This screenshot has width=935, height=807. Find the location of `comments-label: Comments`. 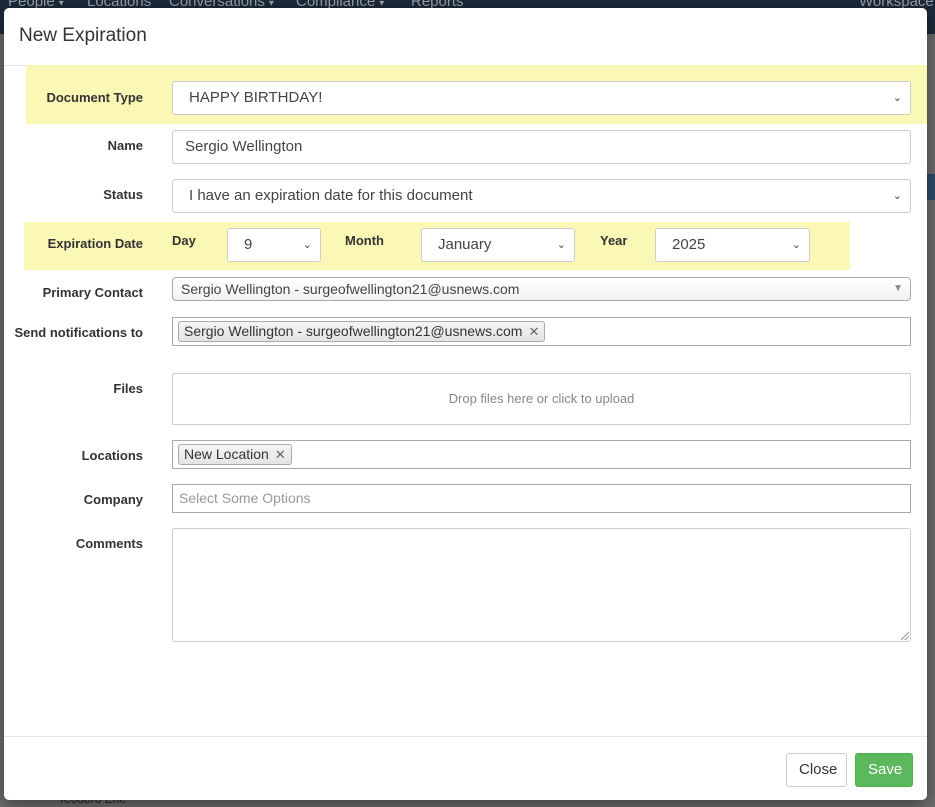

comments-label: Comments is located at coordinates (109, 543).